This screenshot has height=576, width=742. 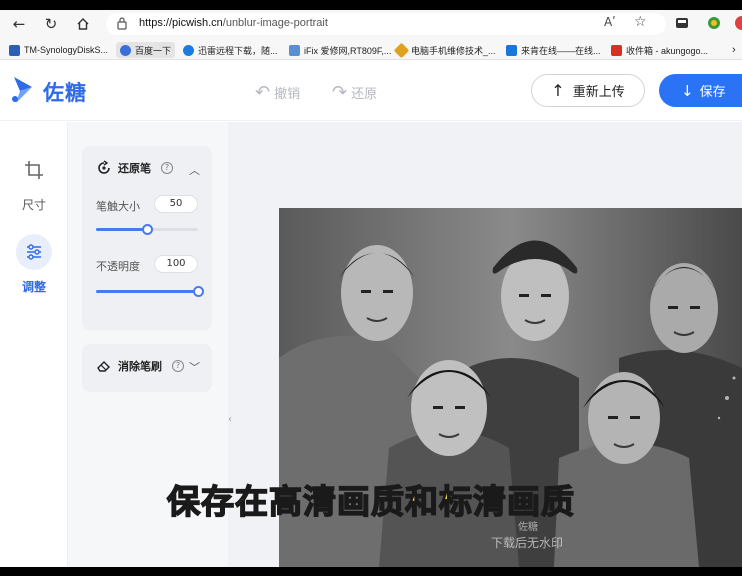 I want to click on brush-size-input: 50, so click(x=176, y=204).